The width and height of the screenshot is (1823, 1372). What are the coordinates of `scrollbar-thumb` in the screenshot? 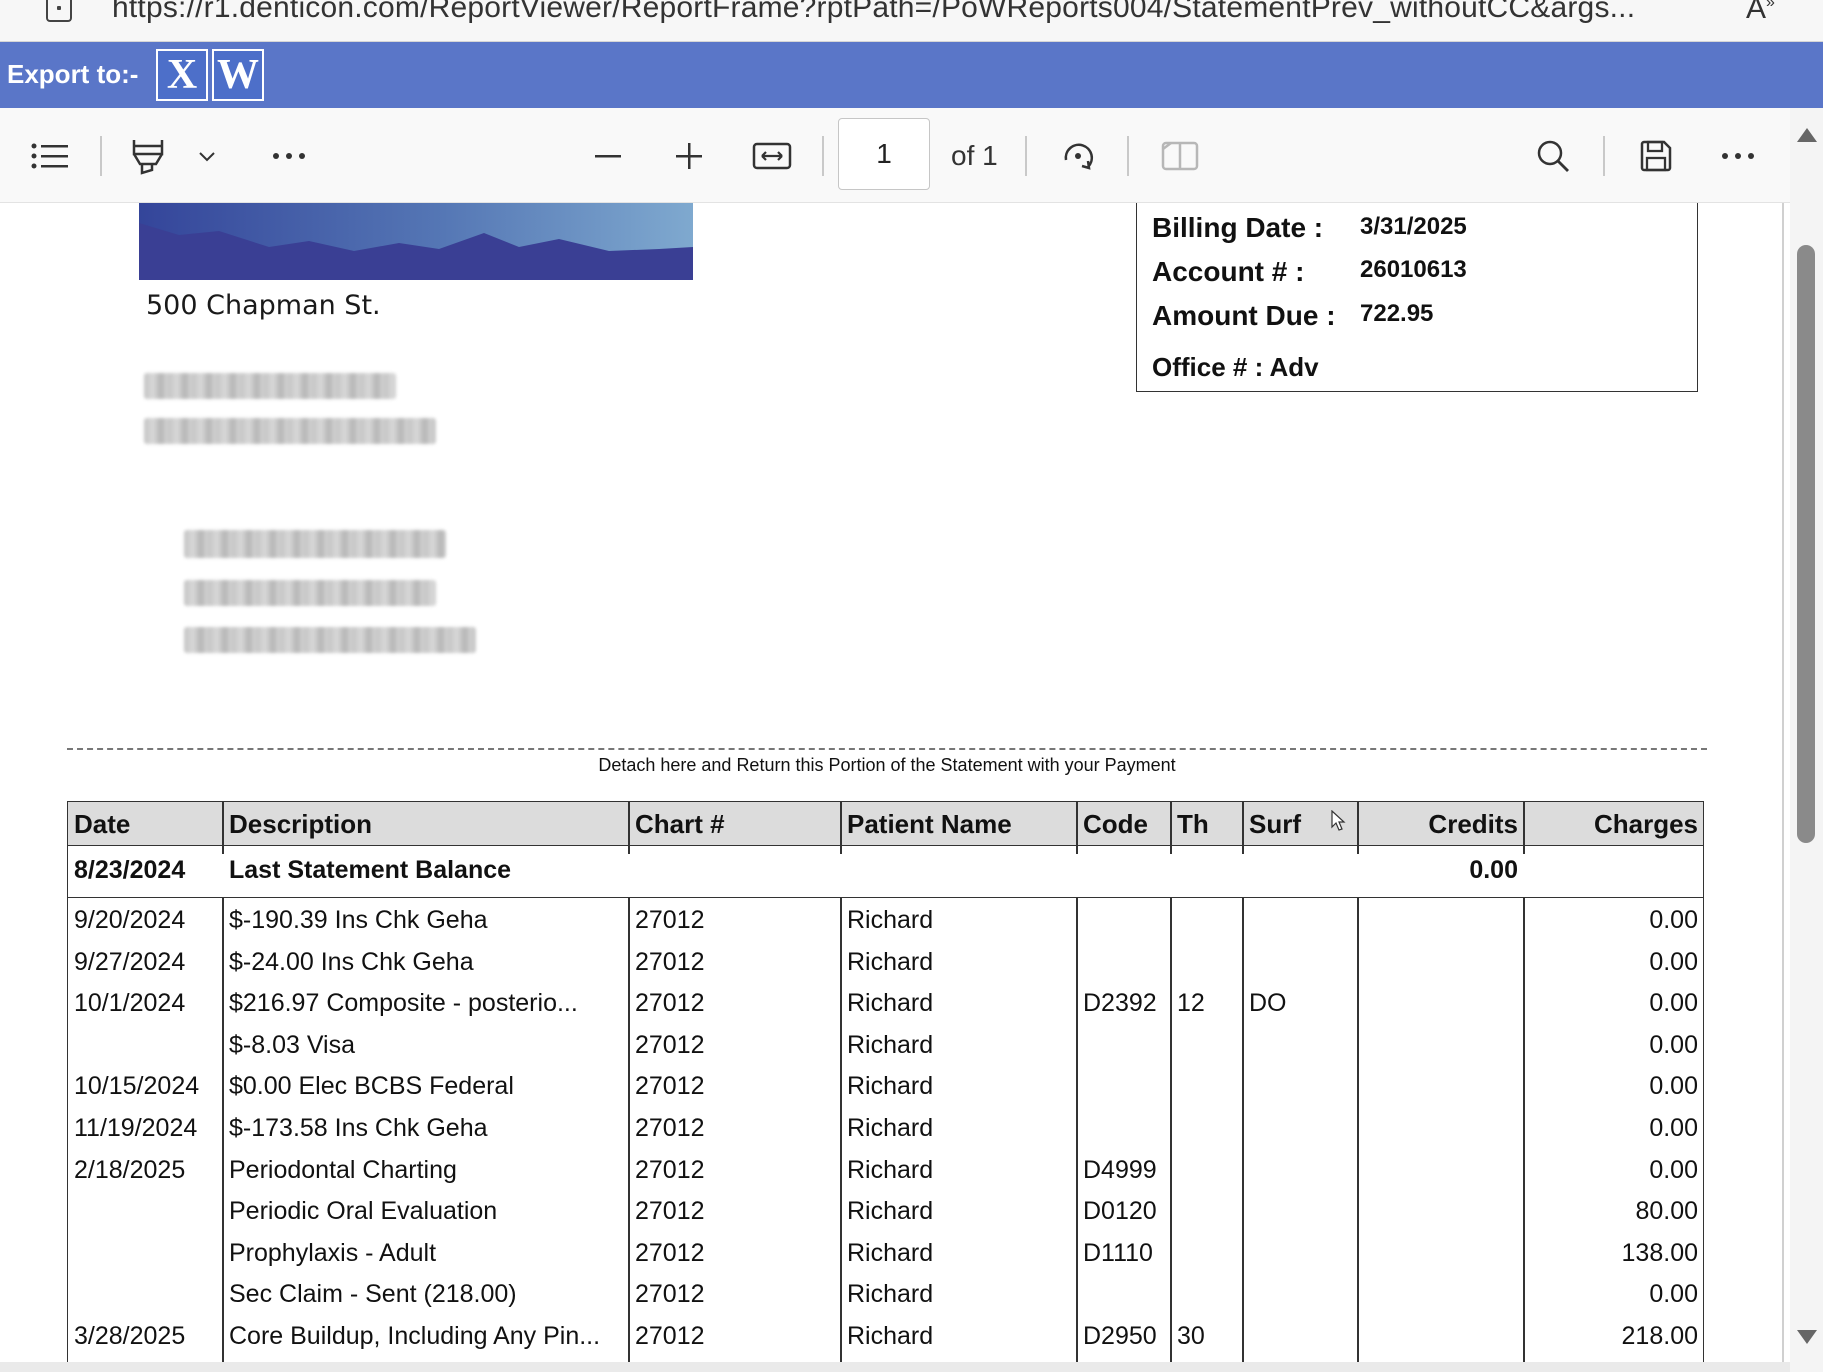 It's located at (1806, 544).